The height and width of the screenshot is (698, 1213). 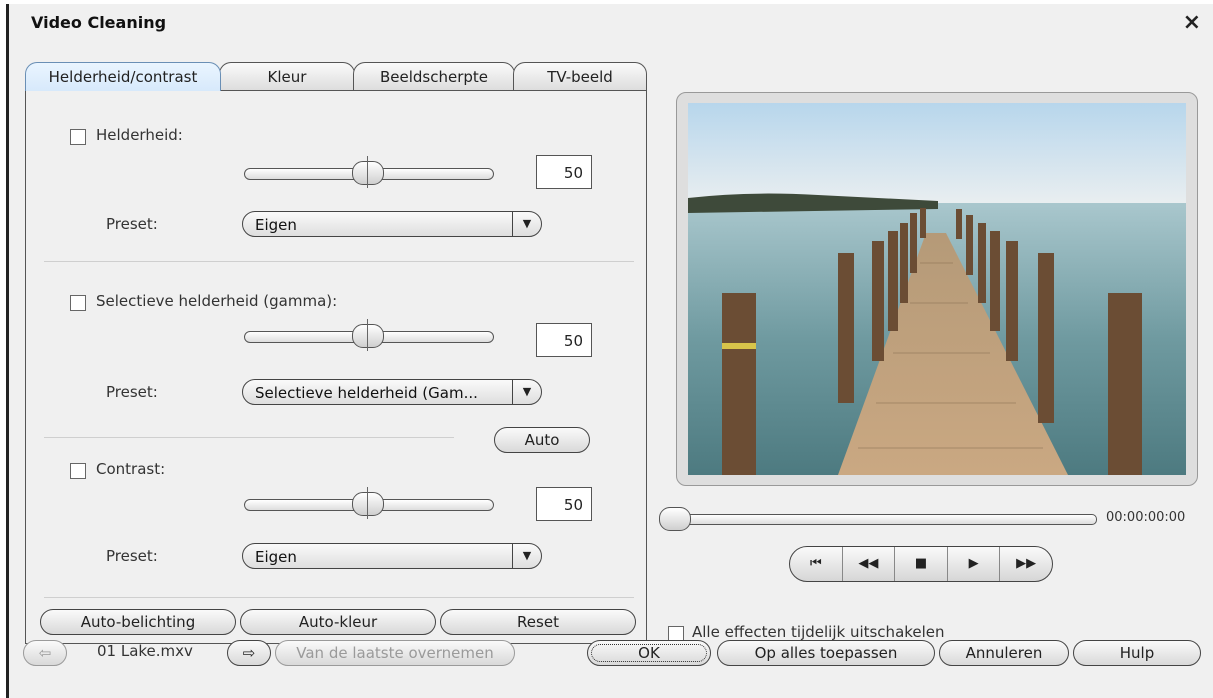 I want to click on dialog-title: Video Cleaning, so click(x=99, y=22).